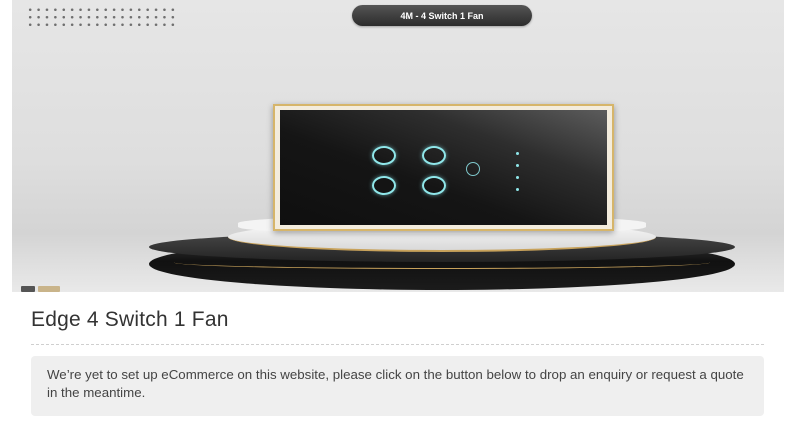 Image resolution: width=796 pixels, height=432 pixels. Describe the element at coordinates (130, 319) in the screenshot. I see `product-title: Edge 4 Switch 1 Fan` at that location.